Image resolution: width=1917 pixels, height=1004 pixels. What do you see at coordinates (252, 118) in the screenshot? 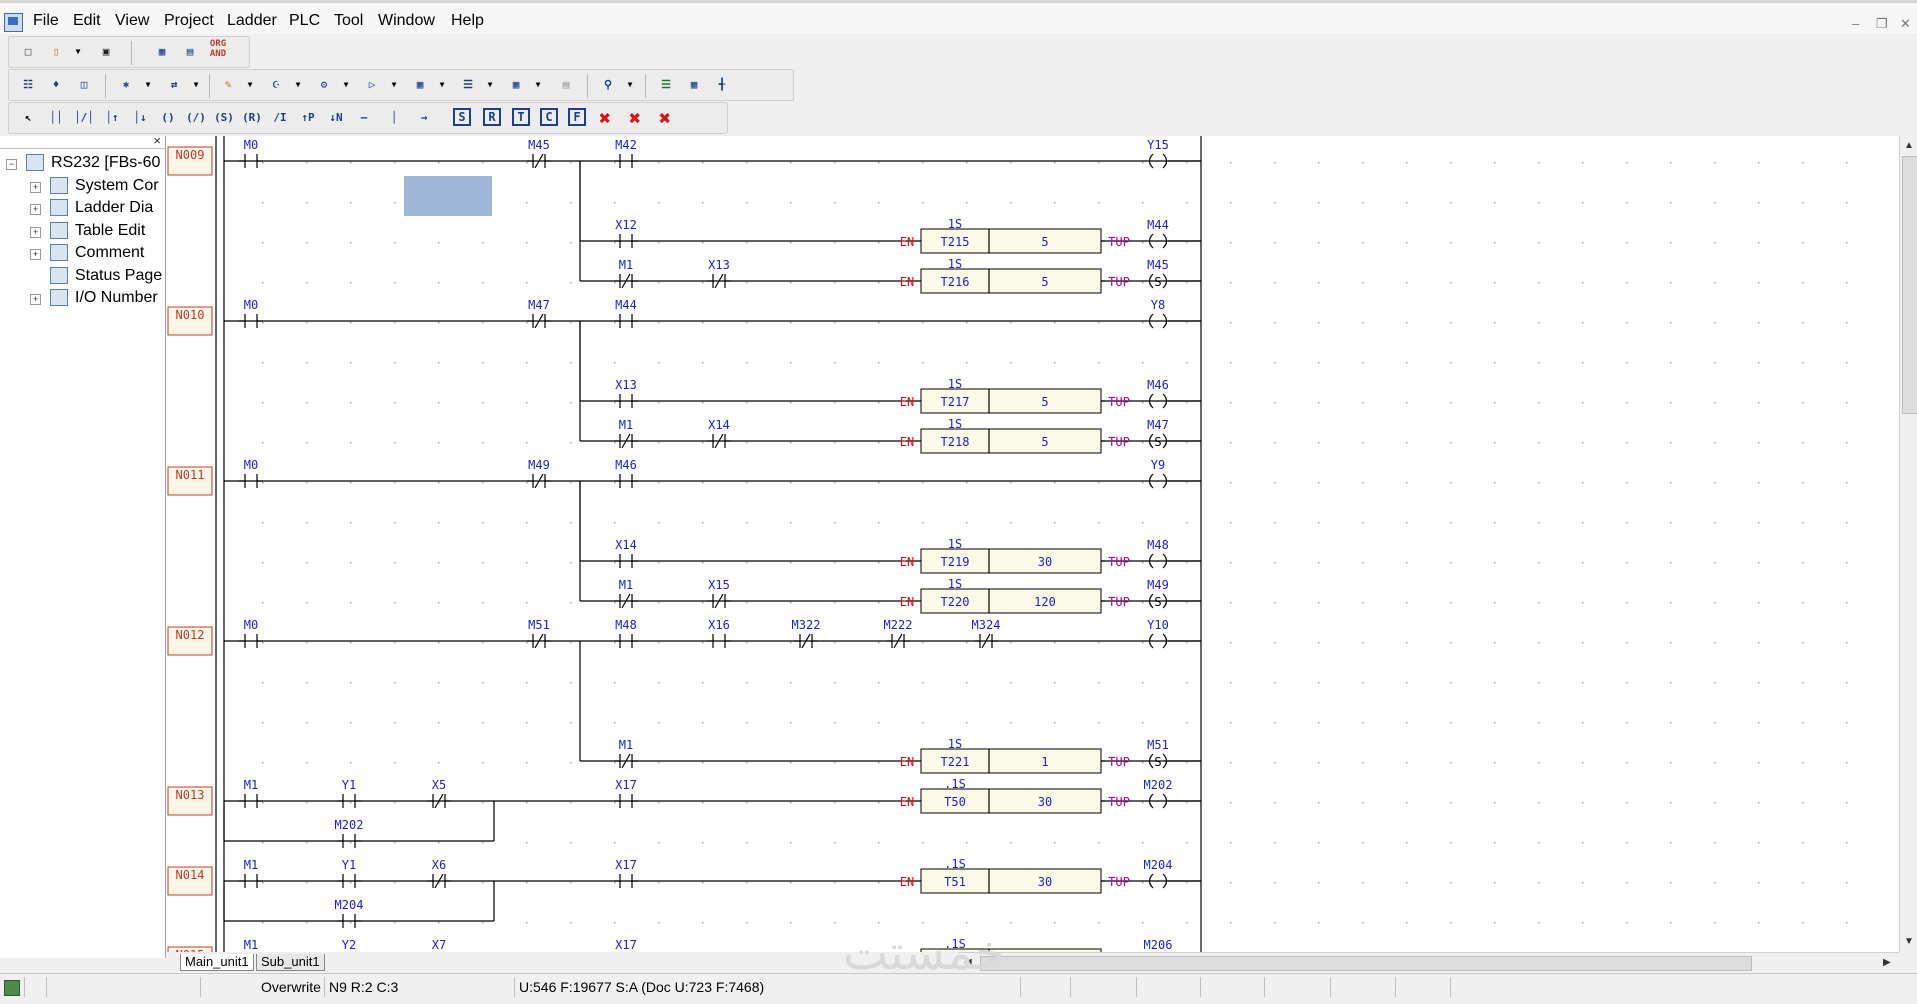
I see `reset-coil-icon: (R)` at bounding box center [252, 118].